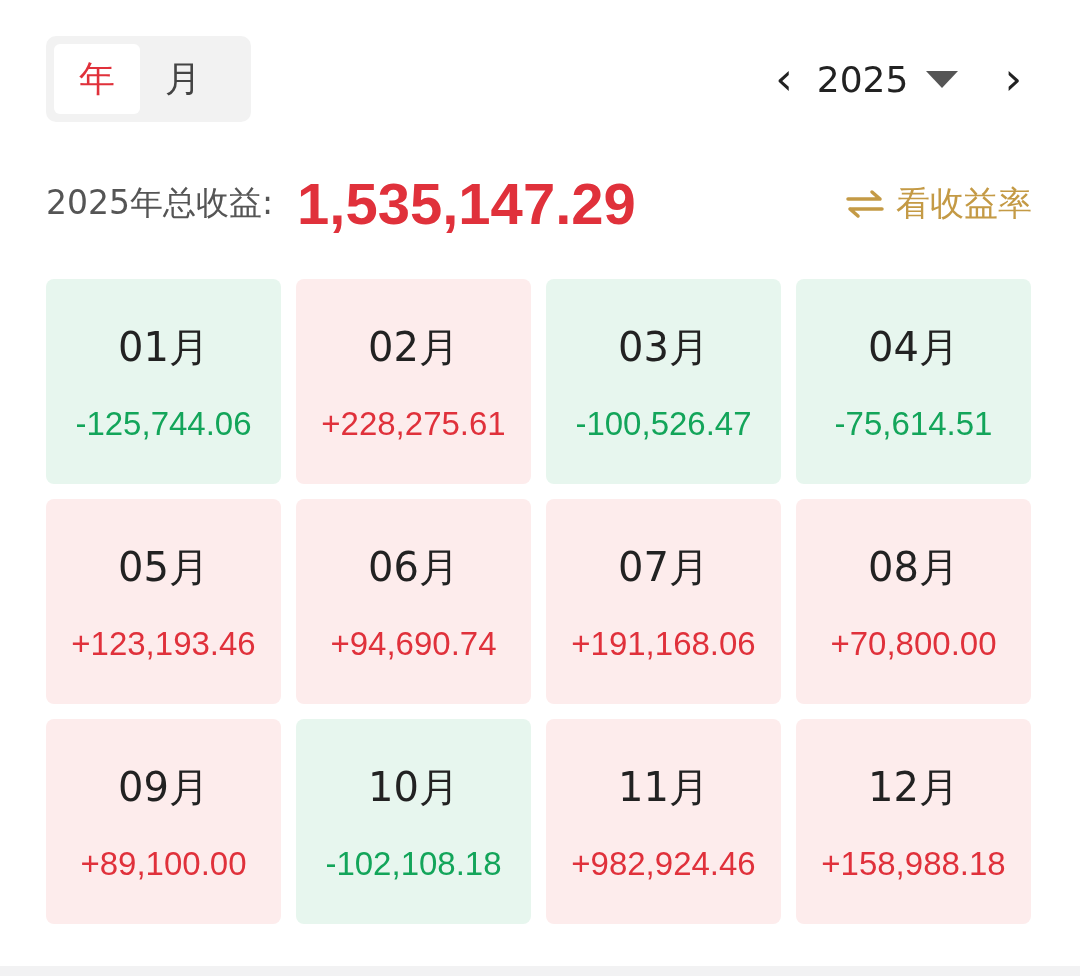  What do you see at coordinates (163, 381) in the screenshot?
I see `month-card: 01月 -125,744.06` at bounding box center [163, 381].